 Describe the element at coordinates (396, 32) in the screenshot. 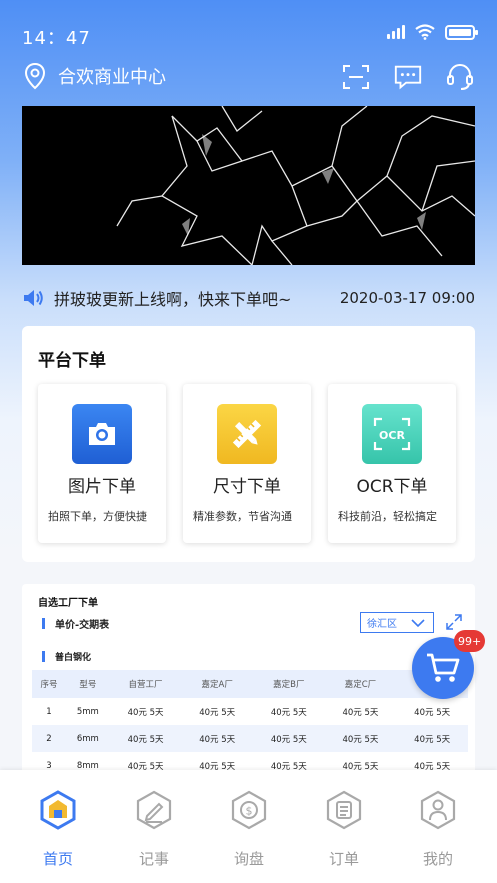

I see `signal-icon` at that location.